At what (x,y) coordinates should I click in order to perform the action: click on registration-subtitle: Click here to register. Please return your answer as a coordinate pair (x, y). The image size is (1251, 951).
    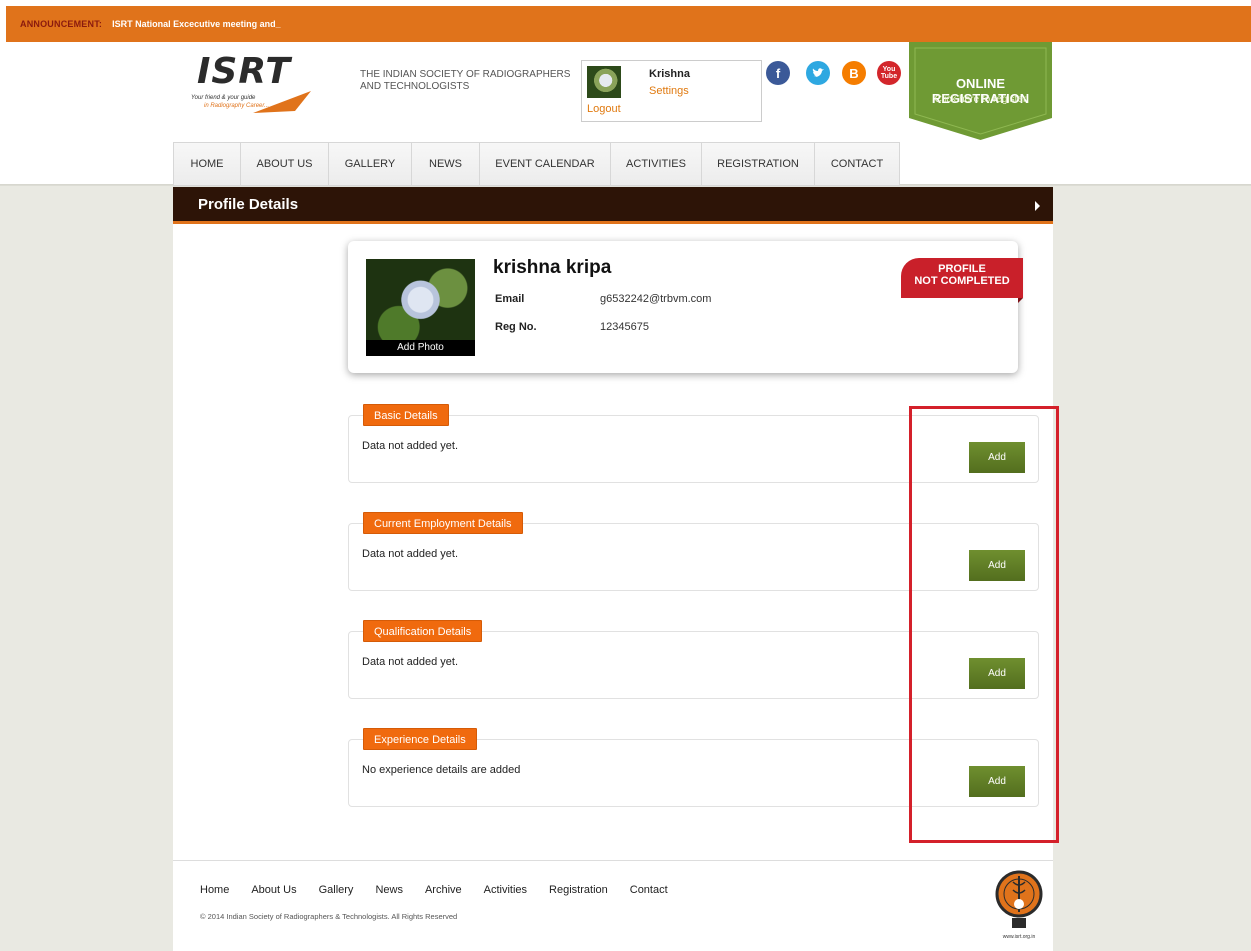
    Looking at the image, I should click on (980, 99).